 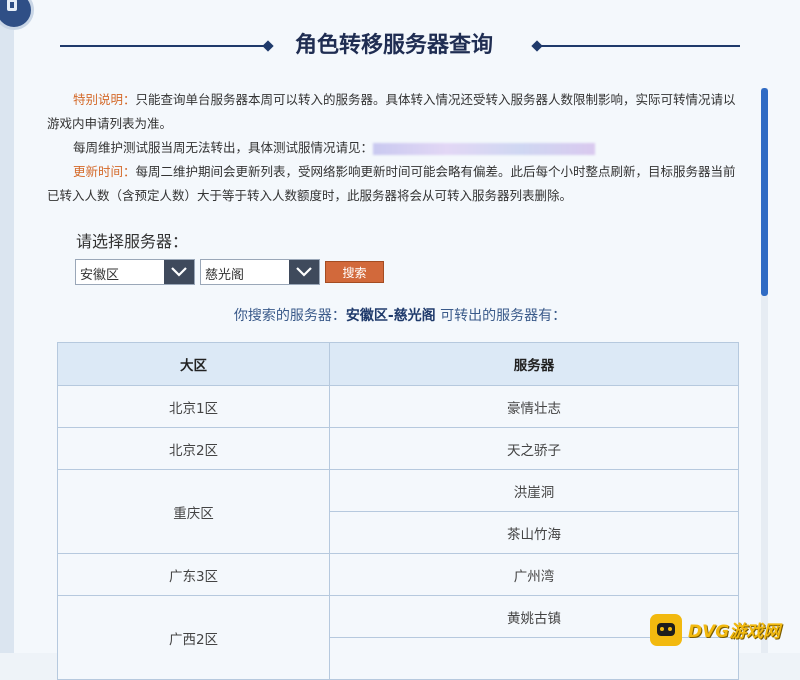 What do you see at coordinates (734, 632) in the screenshot?
I see `watermark-text: DVG游戏网` at bounding box center [734, 632].